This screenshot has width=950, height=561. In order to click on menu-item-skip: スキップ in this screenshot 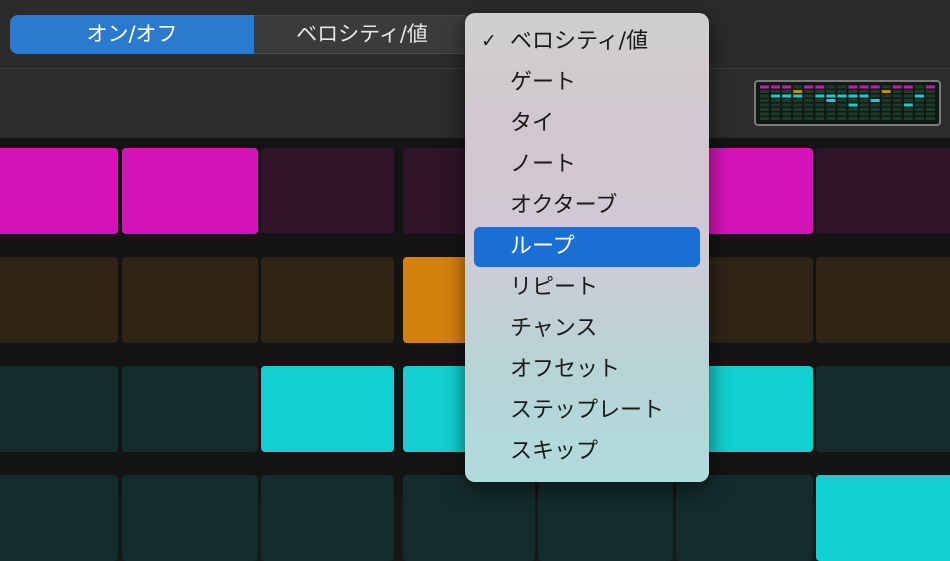, I will do `click(587, 452)`.